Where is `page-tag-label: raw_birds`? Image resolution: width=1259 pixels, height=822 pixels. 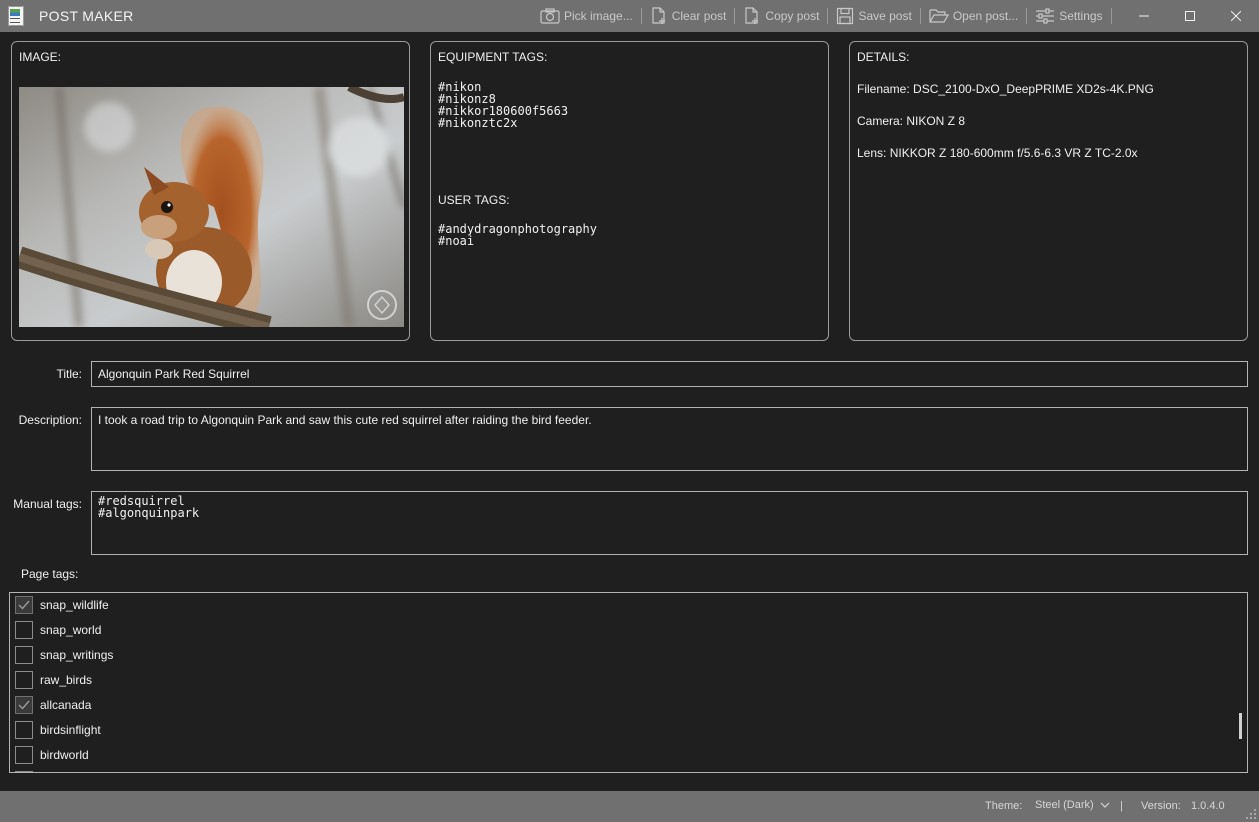 page-tag-label: raw_birds is located at coordinates (66, 680).